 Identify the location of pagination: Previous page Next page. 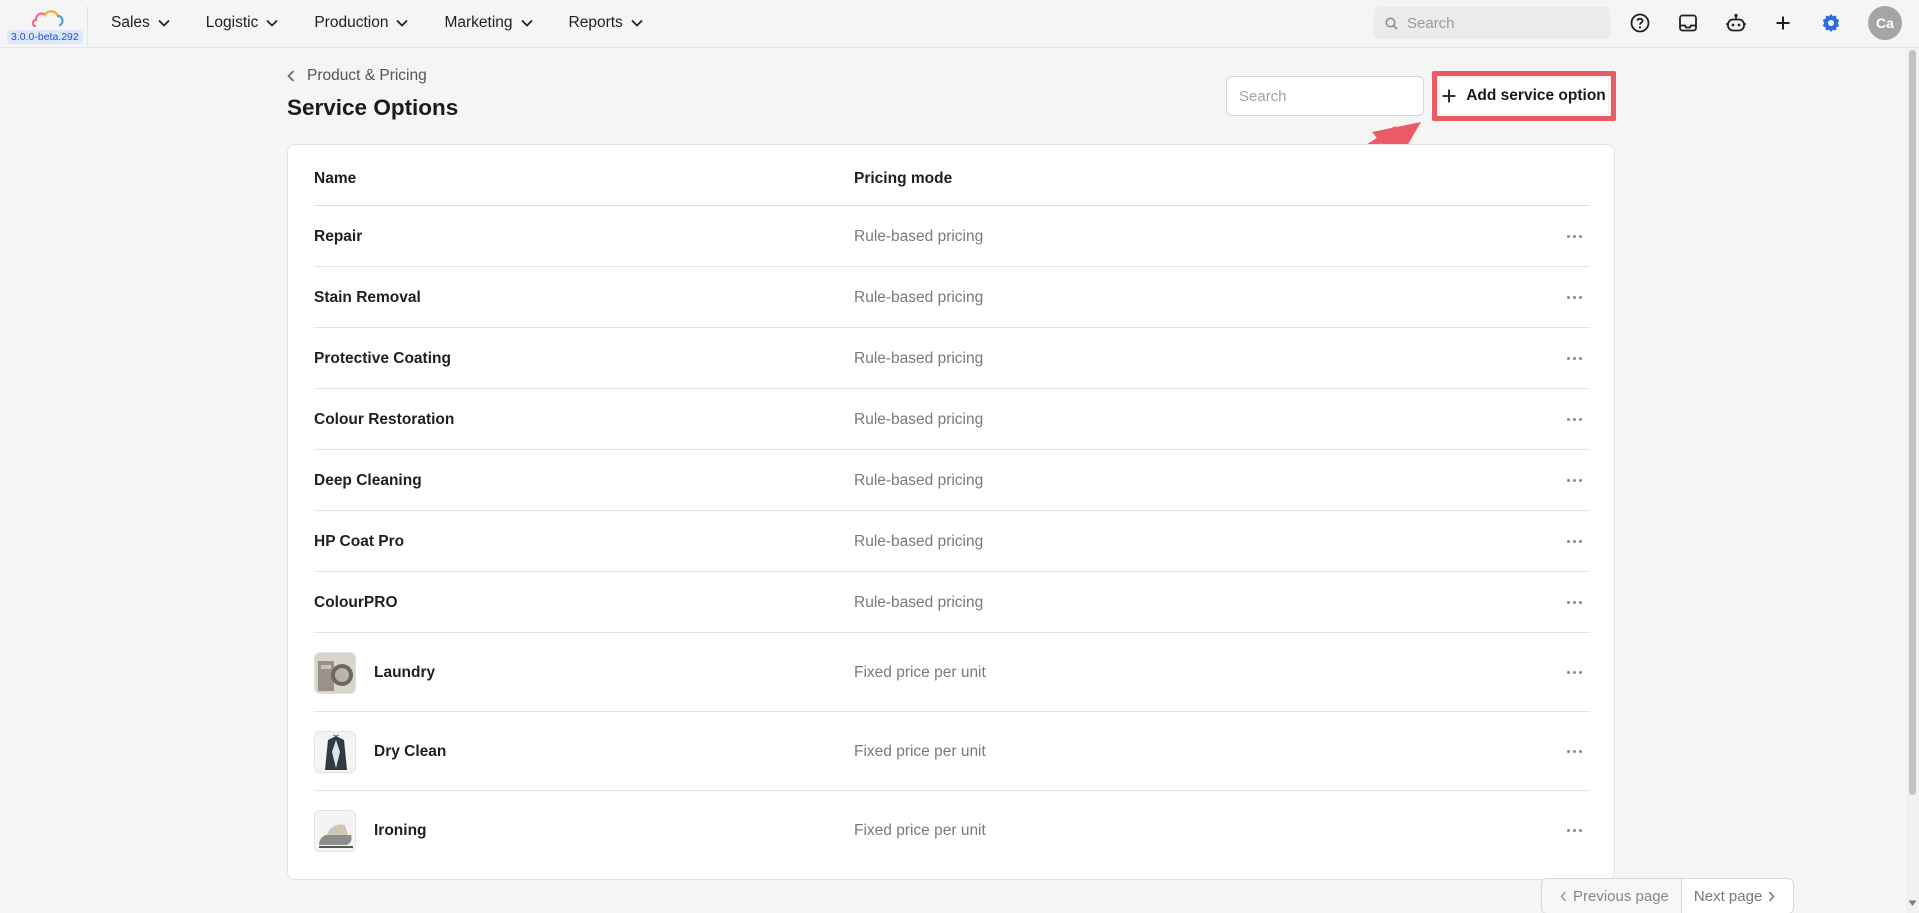
(1668, 895).